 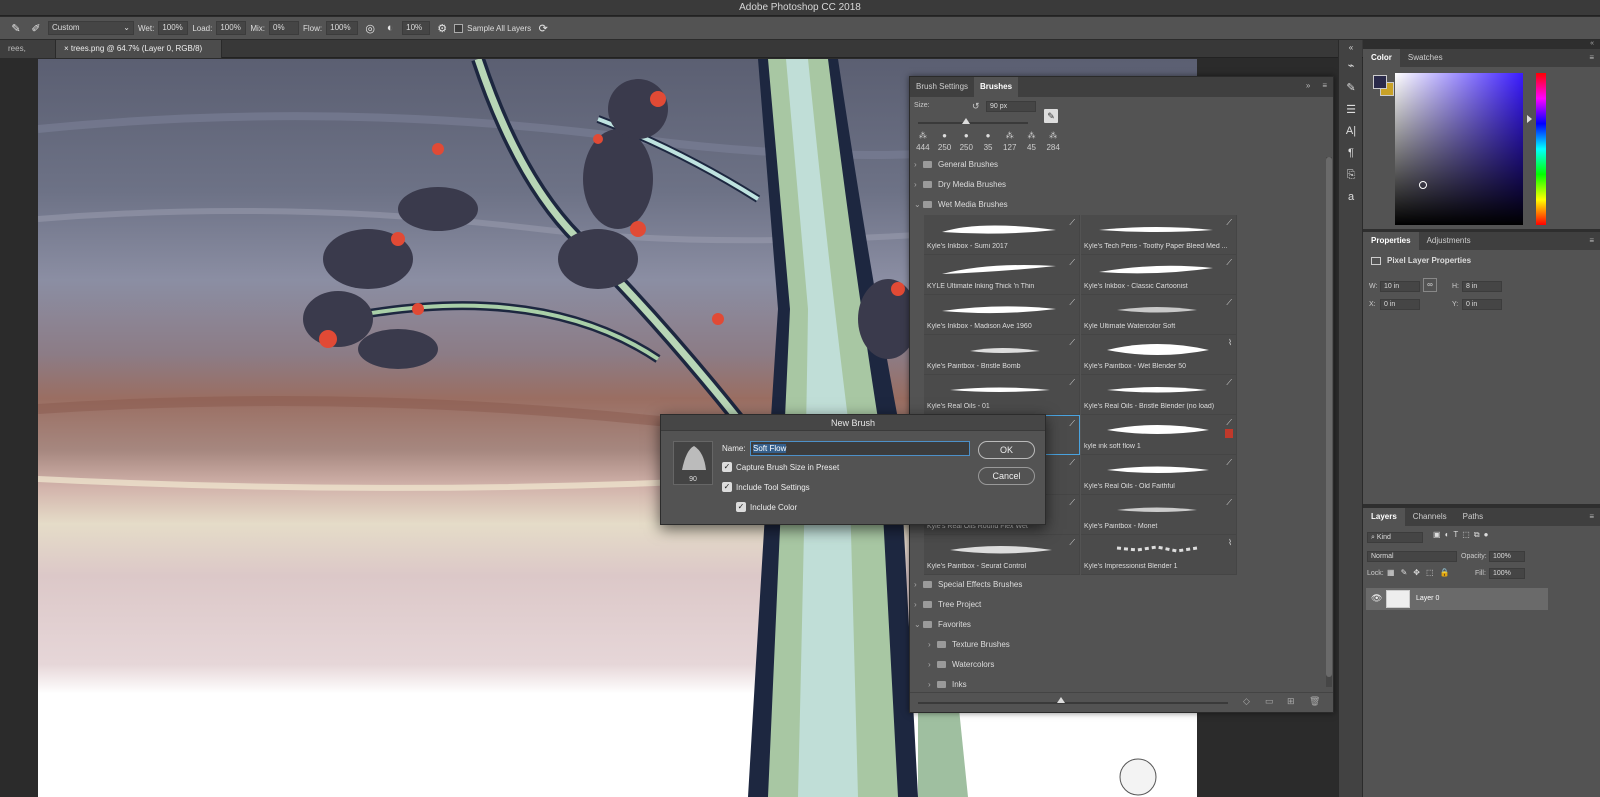 I want to click on new-brush-icon: ⊞, so click(x=1291, y=701).